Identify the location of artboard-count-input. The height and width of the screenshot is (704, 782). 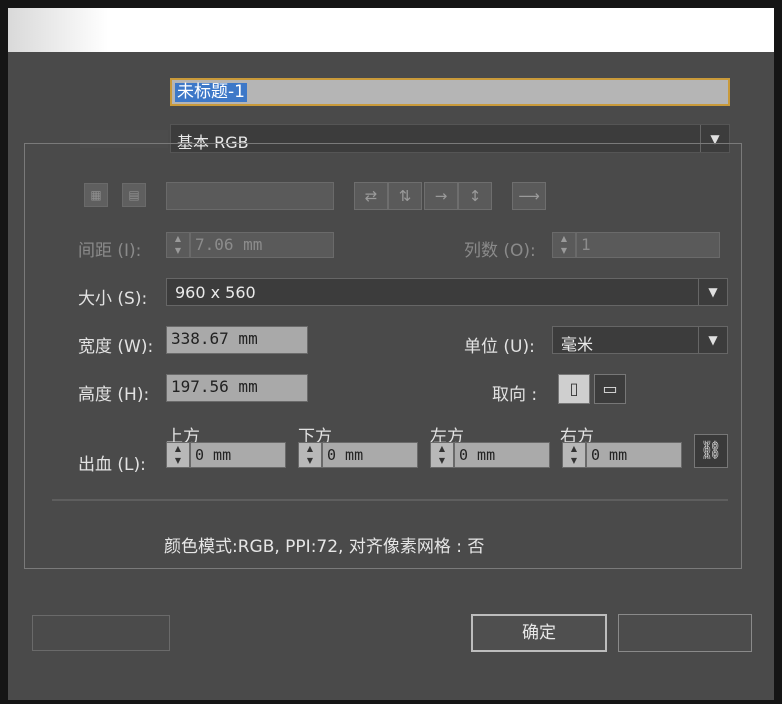
(250, 196).